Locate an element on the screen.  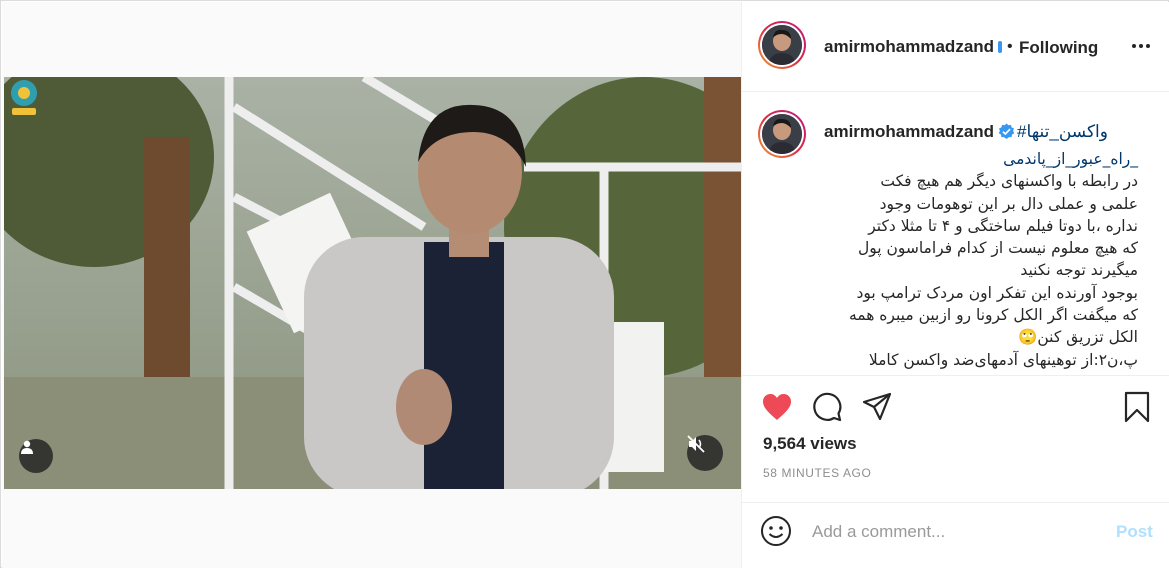
caption-line: الکل تزریق کنن🙄 is located at coordinates (1078, 337).